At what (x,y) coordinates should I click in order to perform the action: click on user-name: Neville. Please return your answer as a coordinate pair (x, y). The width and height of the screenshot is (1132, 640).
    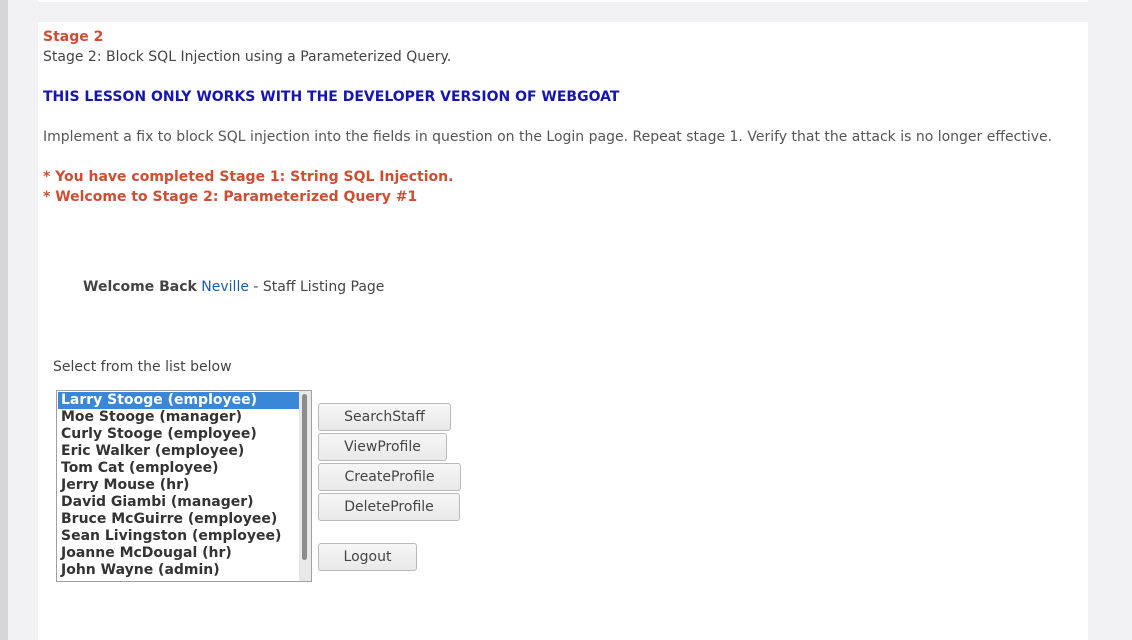
    Looking at the image, I should click on (225, 287).